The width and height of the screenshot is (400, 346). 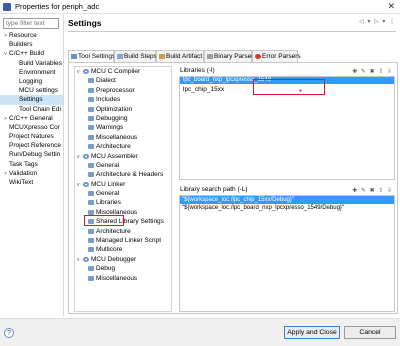 I want to click on tree-node: Libraries, so click(x=123, y=202).